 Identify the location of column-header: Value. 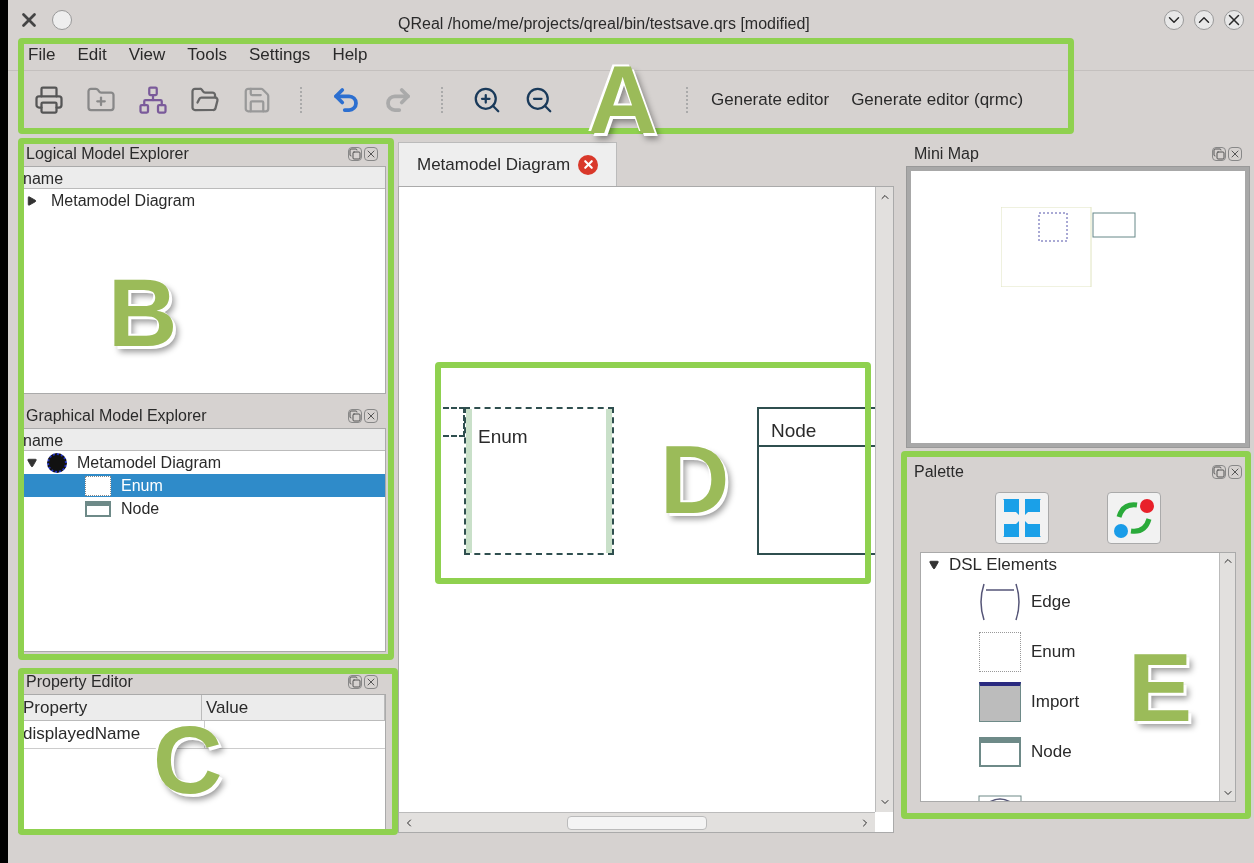
(293, 707).